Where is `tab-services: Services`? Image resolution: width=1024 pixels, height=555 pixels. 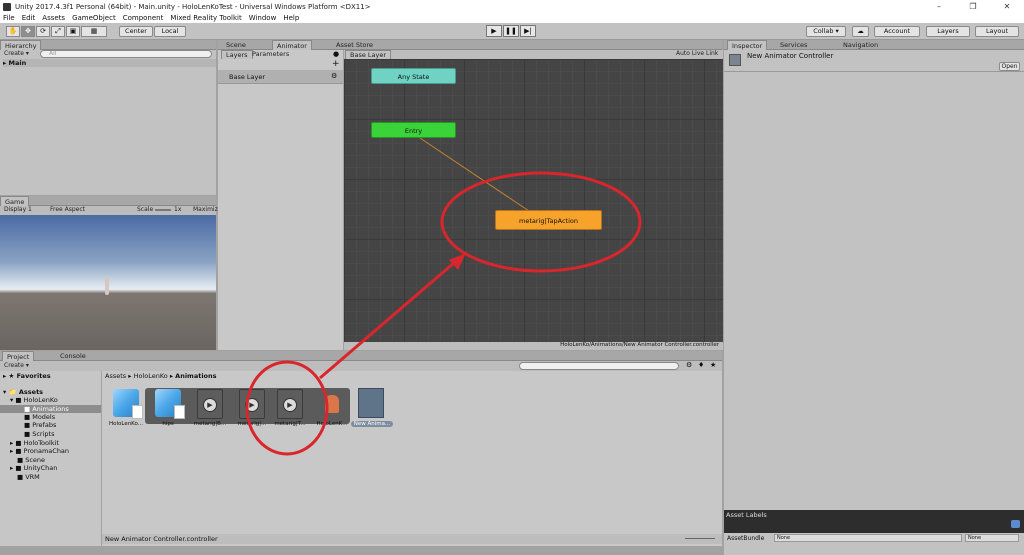
tab-services: Services is located at coordinates (793, 45).